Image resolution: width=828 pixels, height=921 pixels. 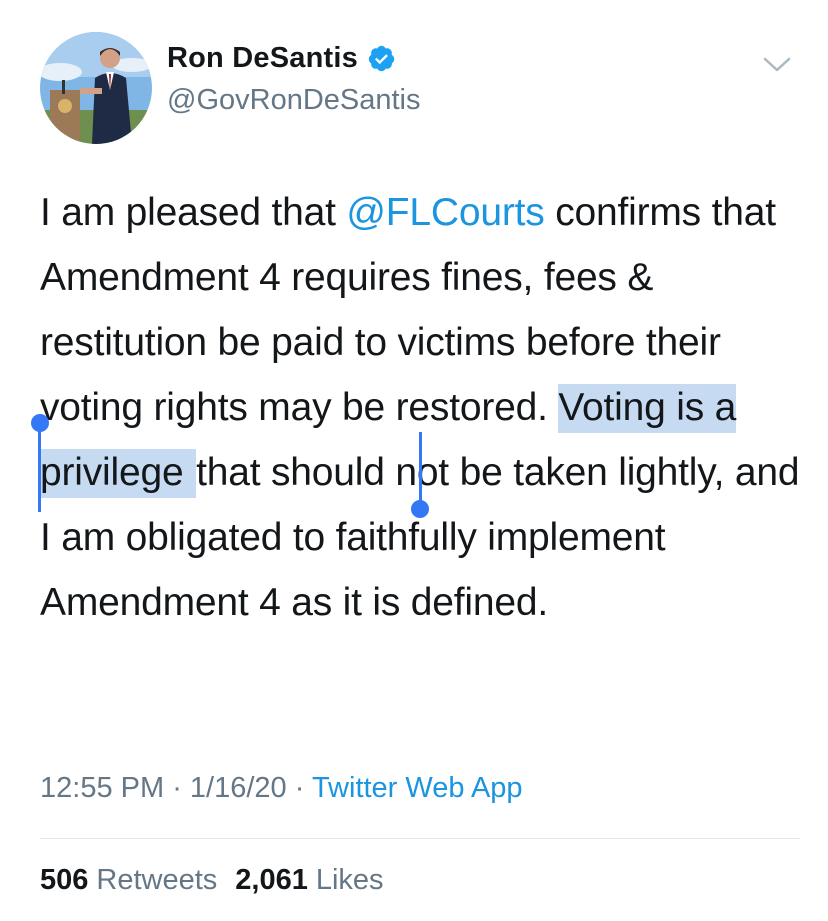 What do you see at coordinates (445, 212) in the screenshot?
I see `mention-link: @FLCourts` at bounding box center [445, 212].